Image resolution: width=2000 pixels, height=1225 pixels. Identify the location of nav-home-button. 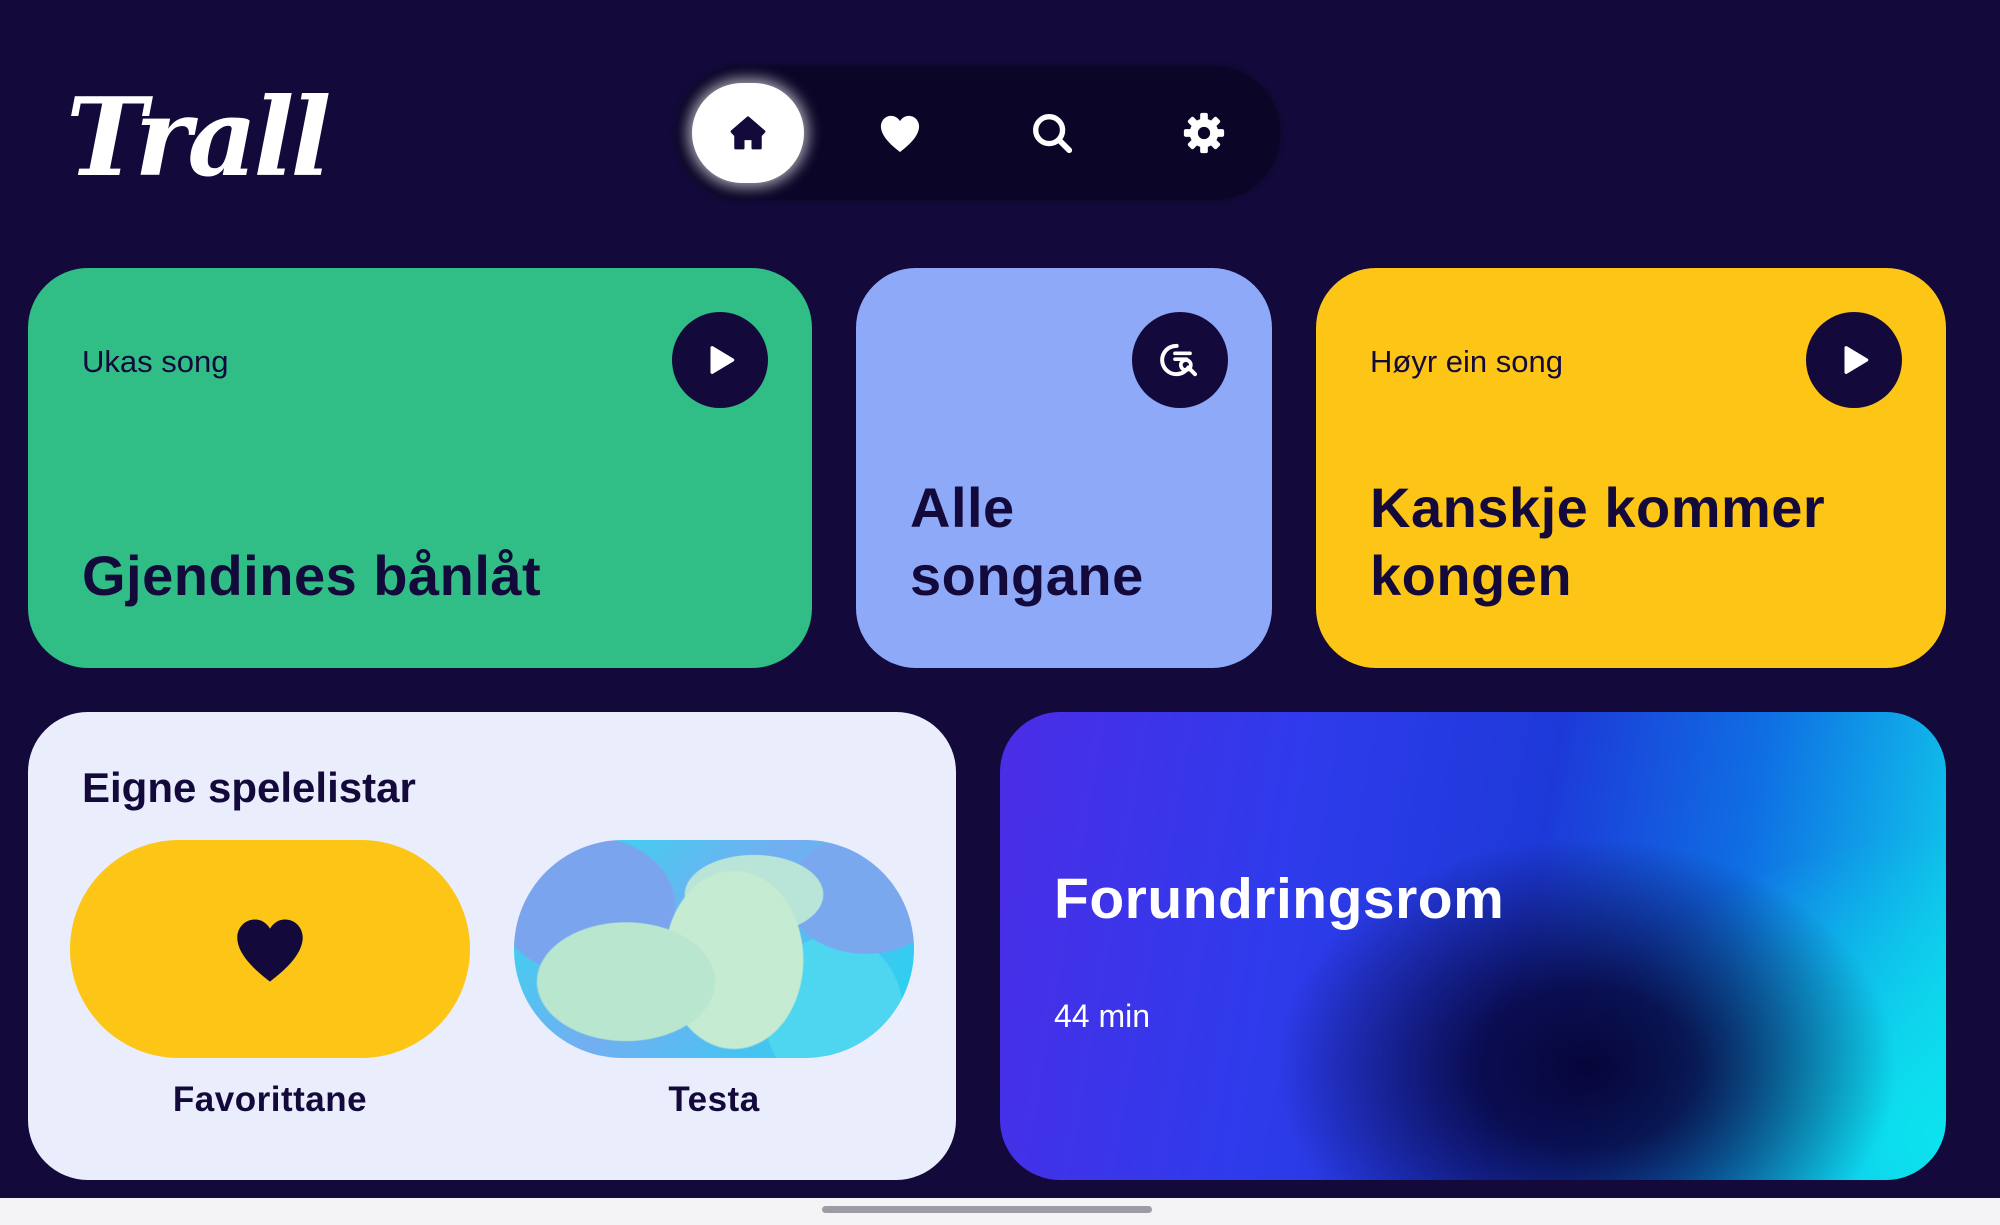
(748, 133).